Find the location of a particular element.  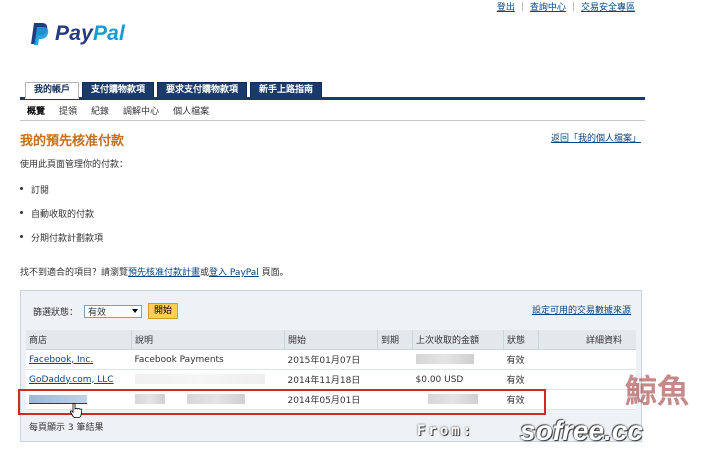

column-header-start: 開始 is located at coordinates (331, 340).